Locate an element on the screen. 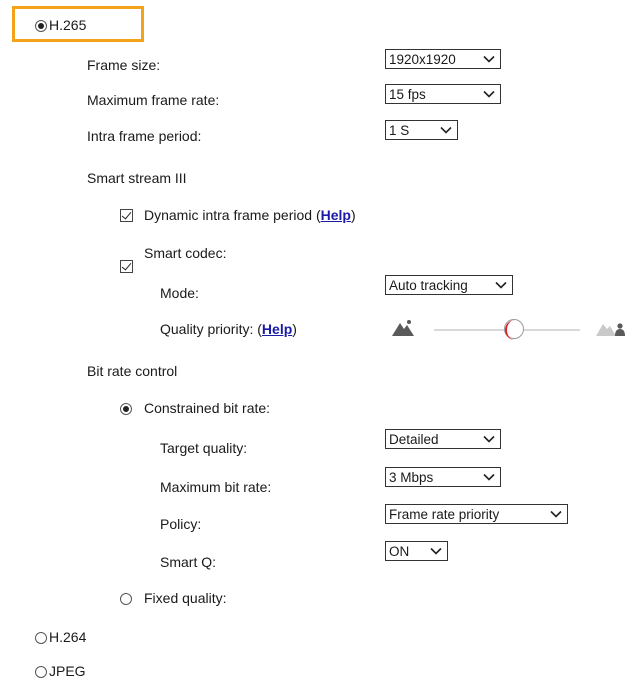  quality-priority-help-link: Help is located at coordinates (277, 329).